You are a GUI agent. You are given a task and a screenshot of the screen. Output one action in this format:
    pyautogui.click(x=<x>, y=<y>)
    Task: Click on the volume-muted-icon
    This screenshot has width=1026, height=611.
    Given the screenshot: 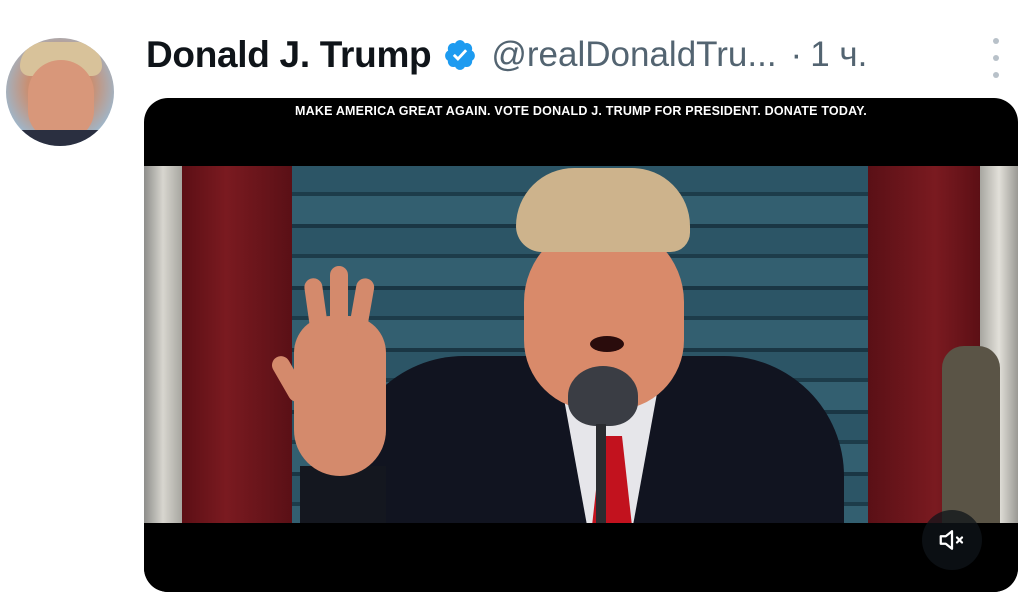 What is the action you would take?
    pyautogui.click(x=951, y=540)
    